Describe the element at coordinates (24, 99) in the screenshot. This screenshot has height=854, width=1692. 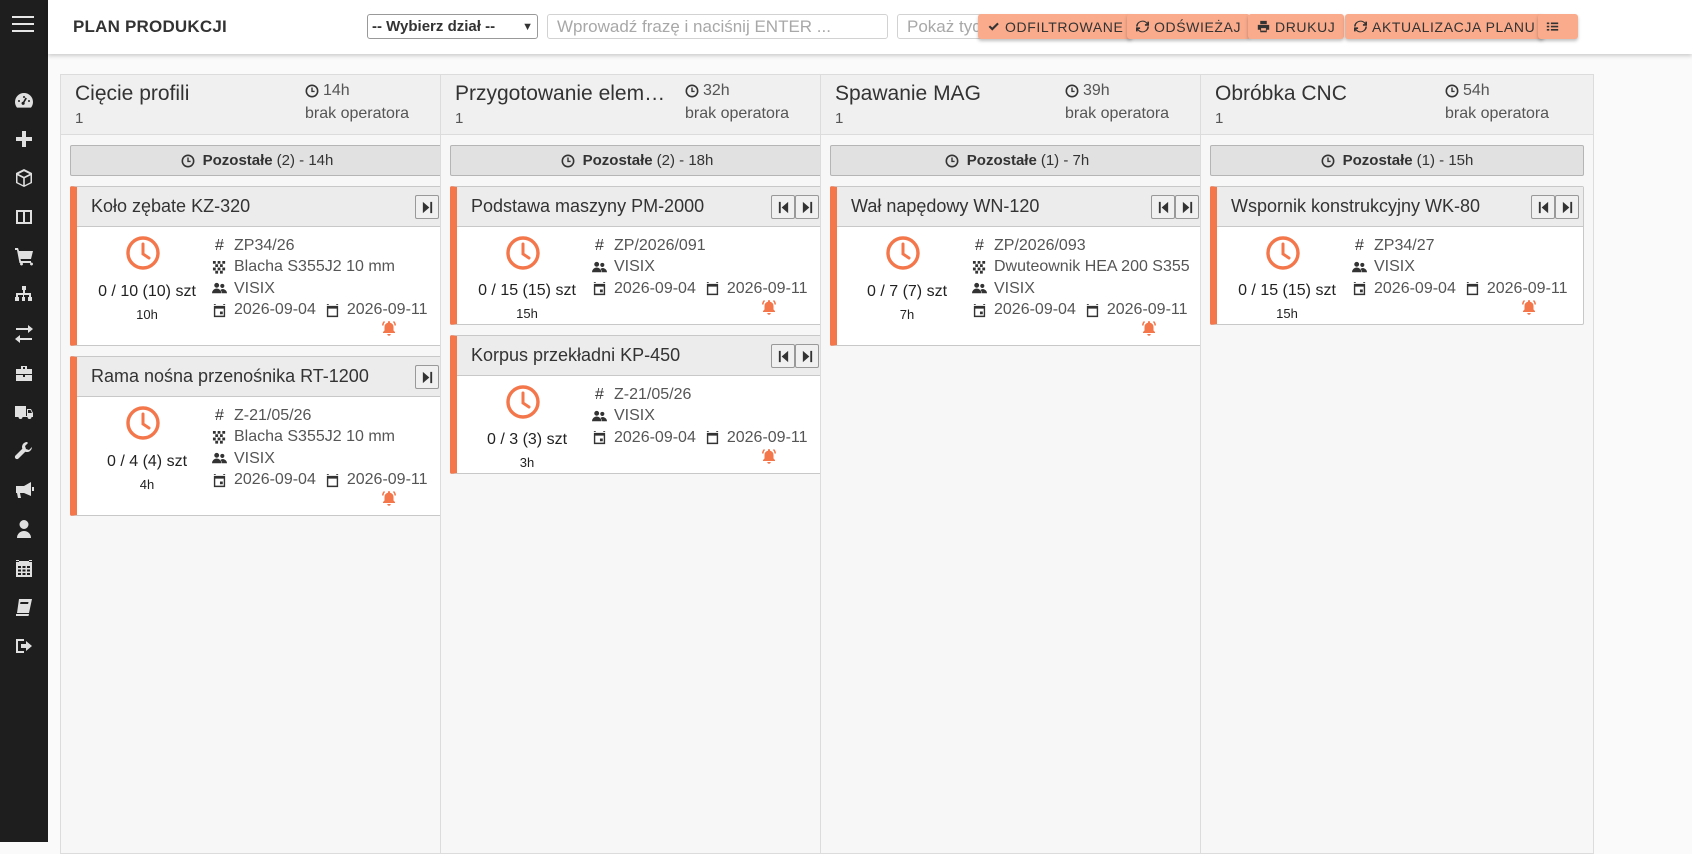
I see `dashboard-icon` at that location.